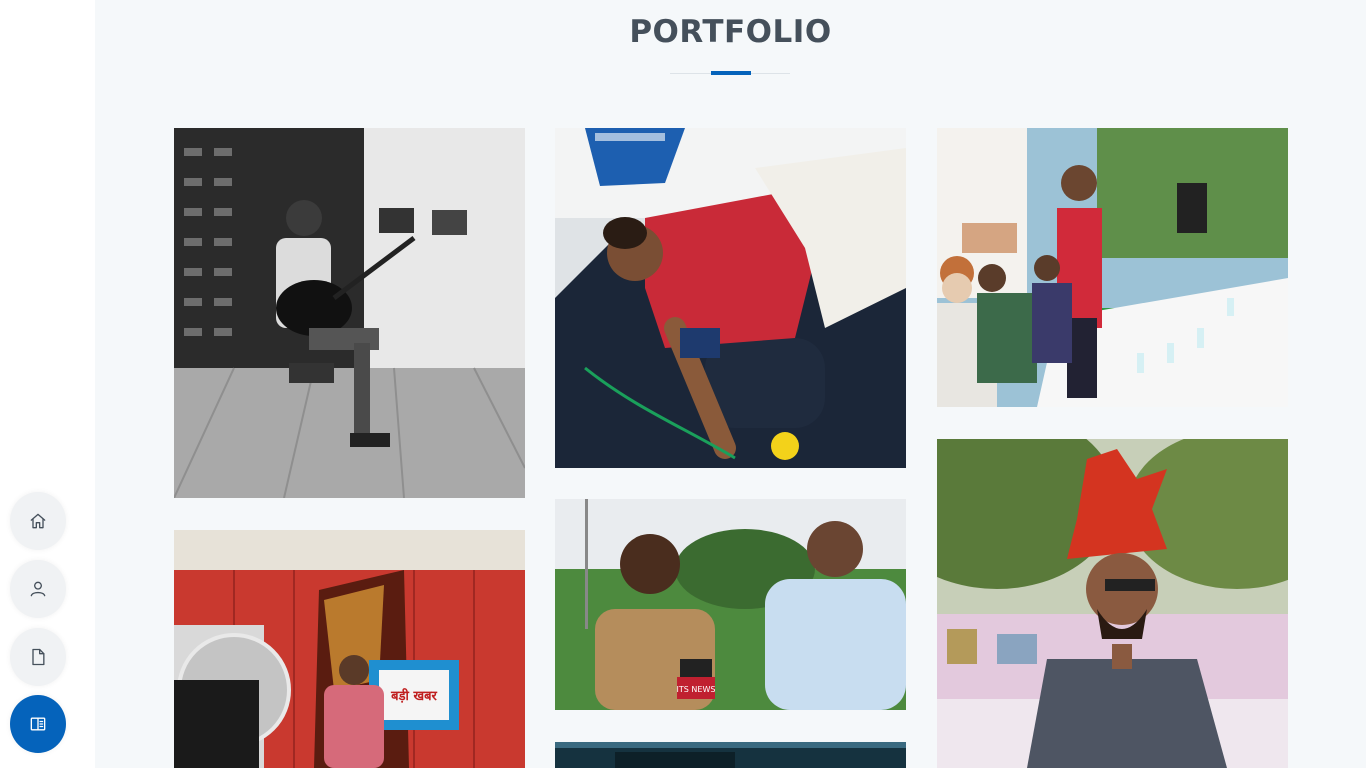  Describe the element at coordinates (730, 604) in the screenshot. I see `portfolio-item-field-interview: ITS NEWS` at that location.